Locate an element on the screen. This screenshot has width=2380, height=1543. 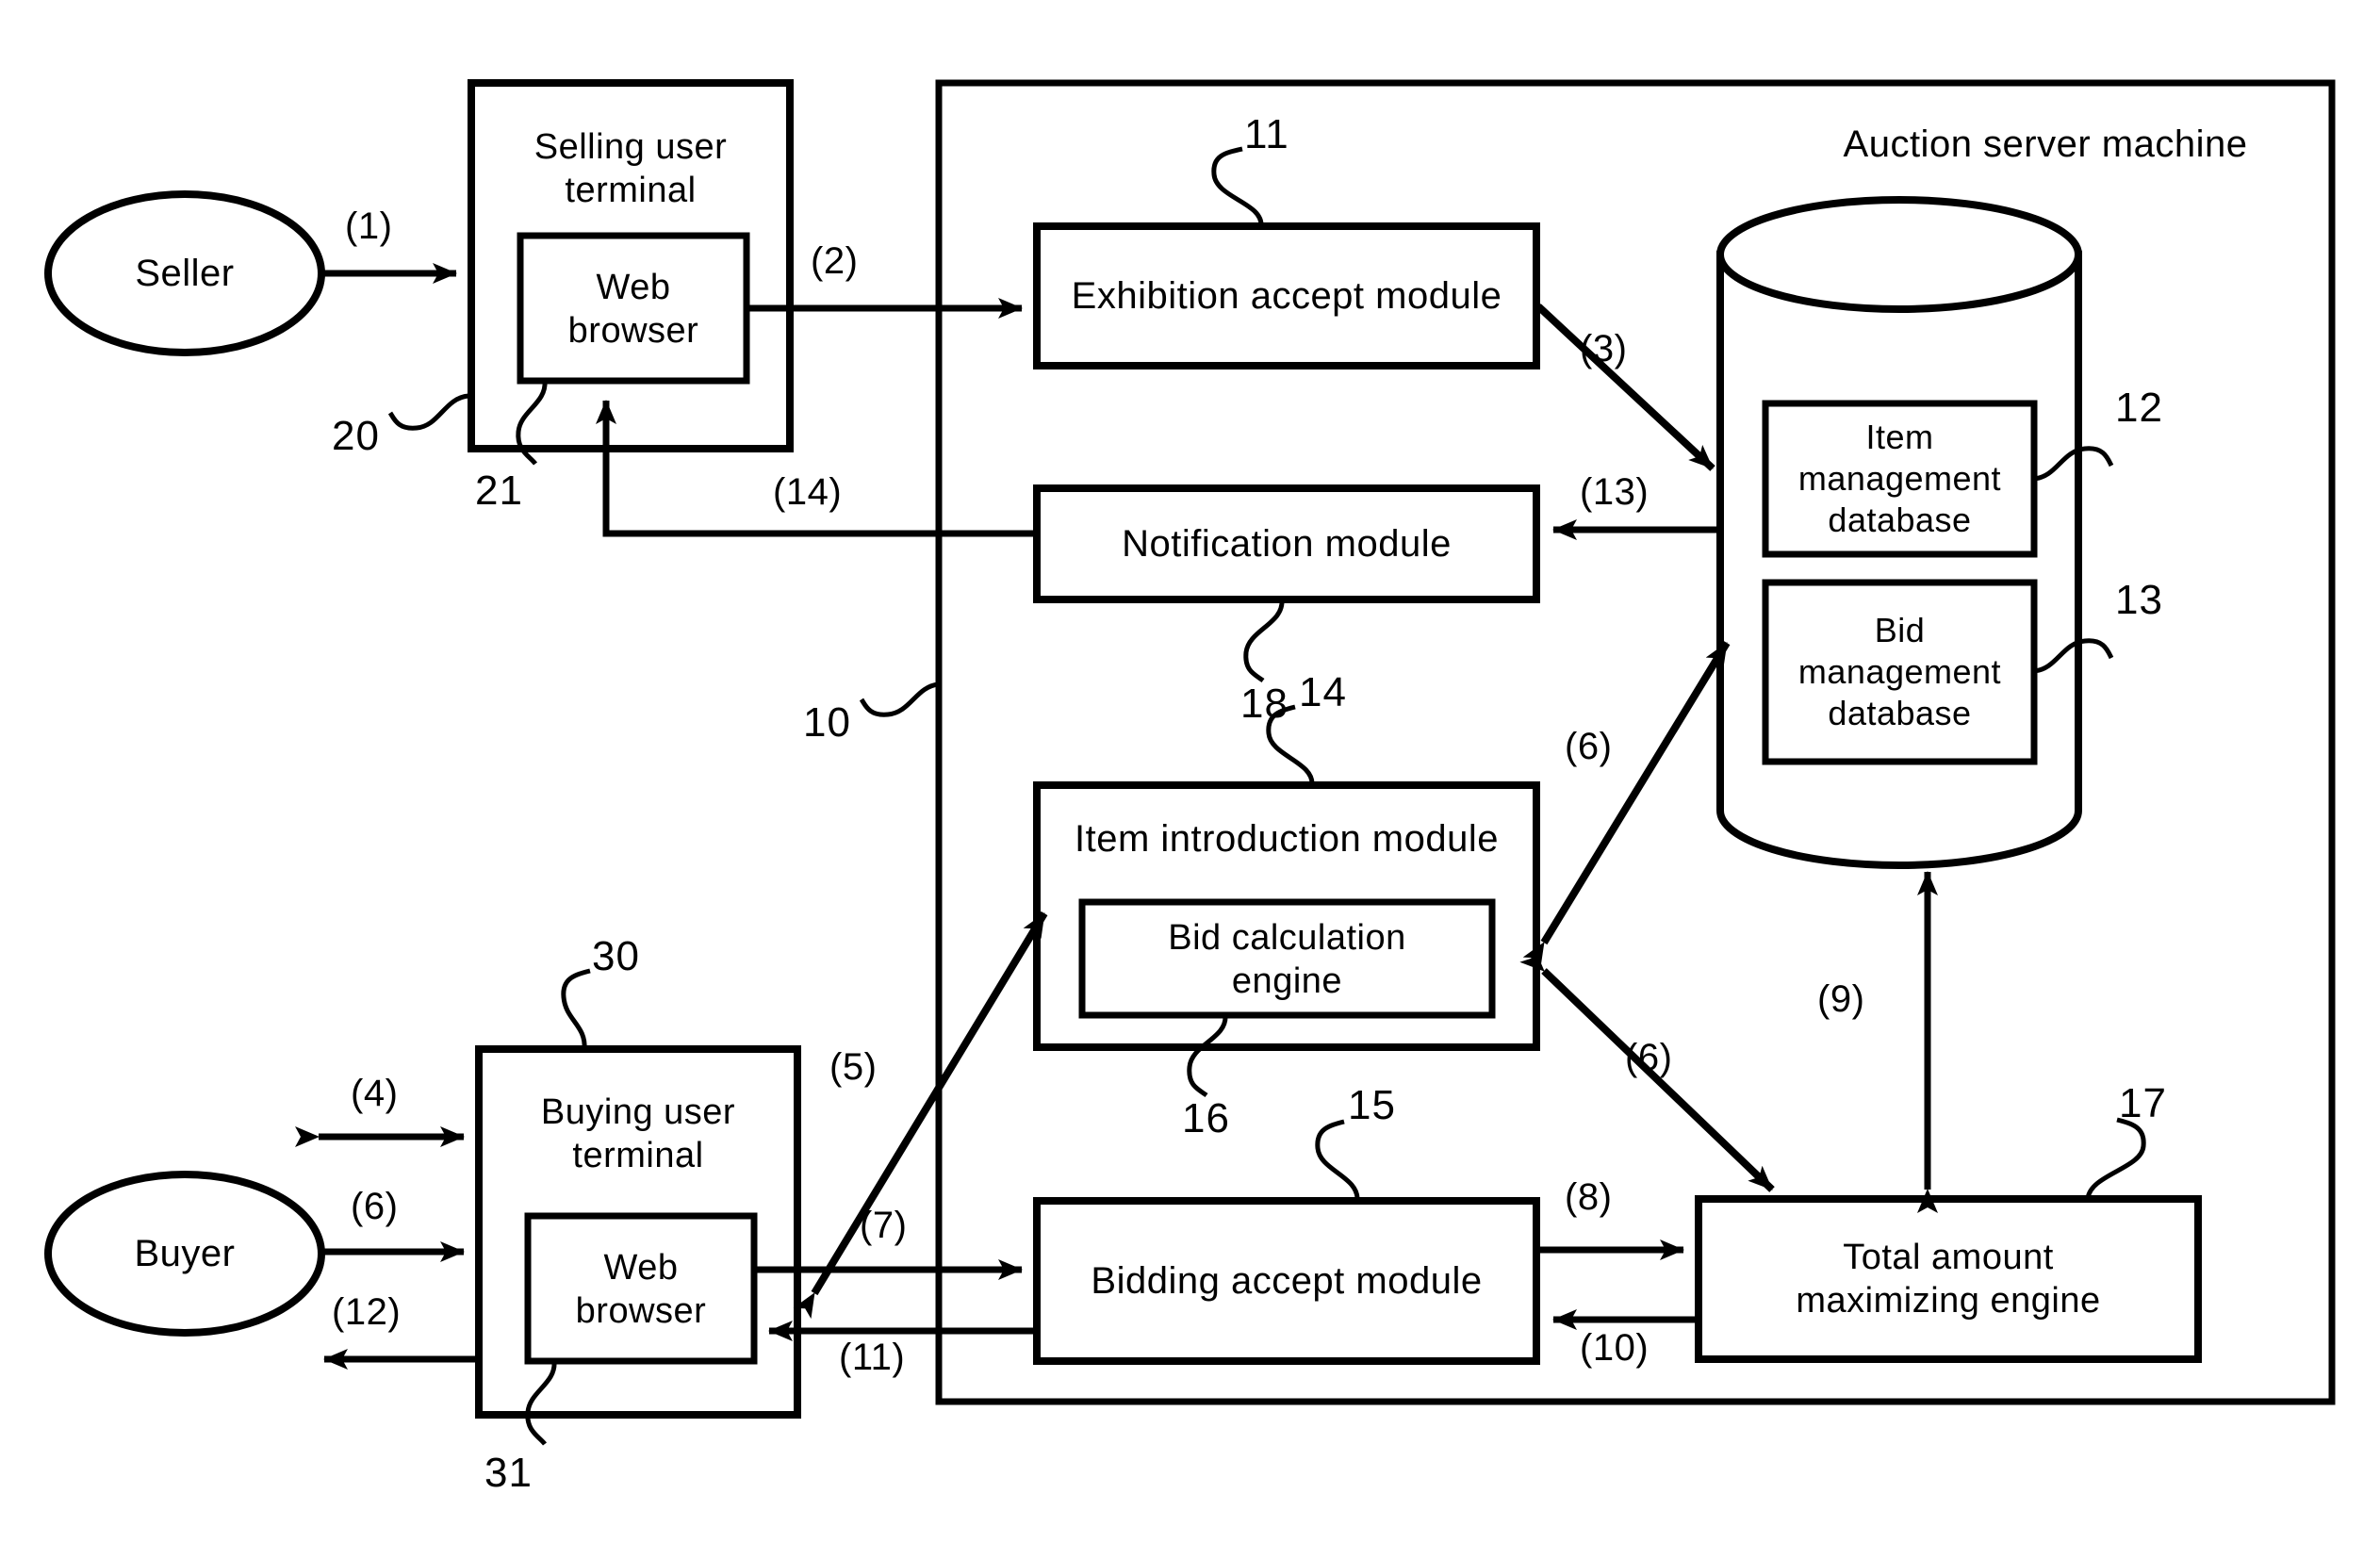
item-introduction-module-label: Item introduction module is located at coordinates (1286, 838).